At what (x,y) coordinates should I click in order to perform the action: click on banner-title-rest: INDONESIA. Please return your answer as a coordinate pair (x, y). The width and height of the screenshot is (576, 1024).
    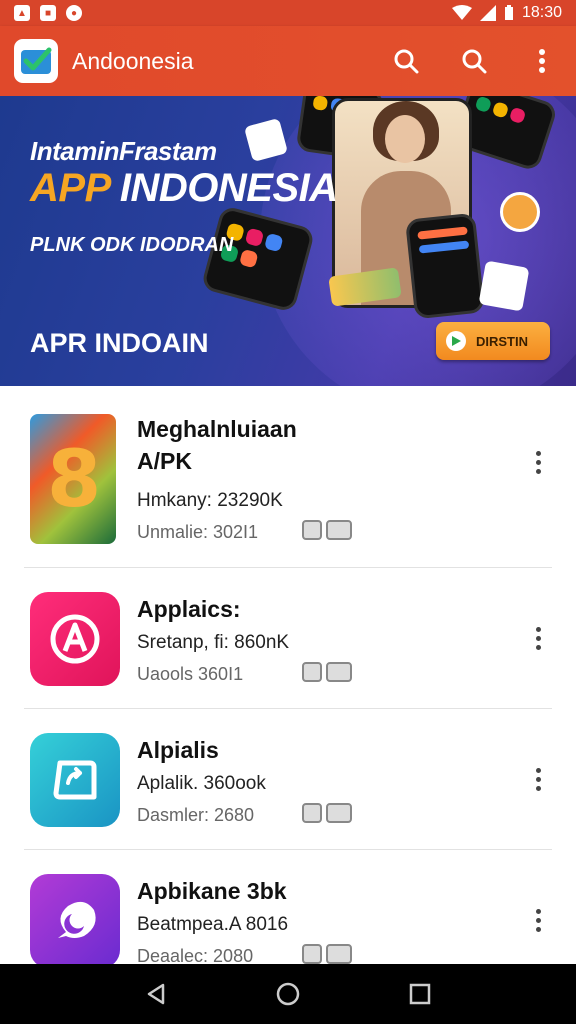
    Looking at the image, I should click on (223, 188).